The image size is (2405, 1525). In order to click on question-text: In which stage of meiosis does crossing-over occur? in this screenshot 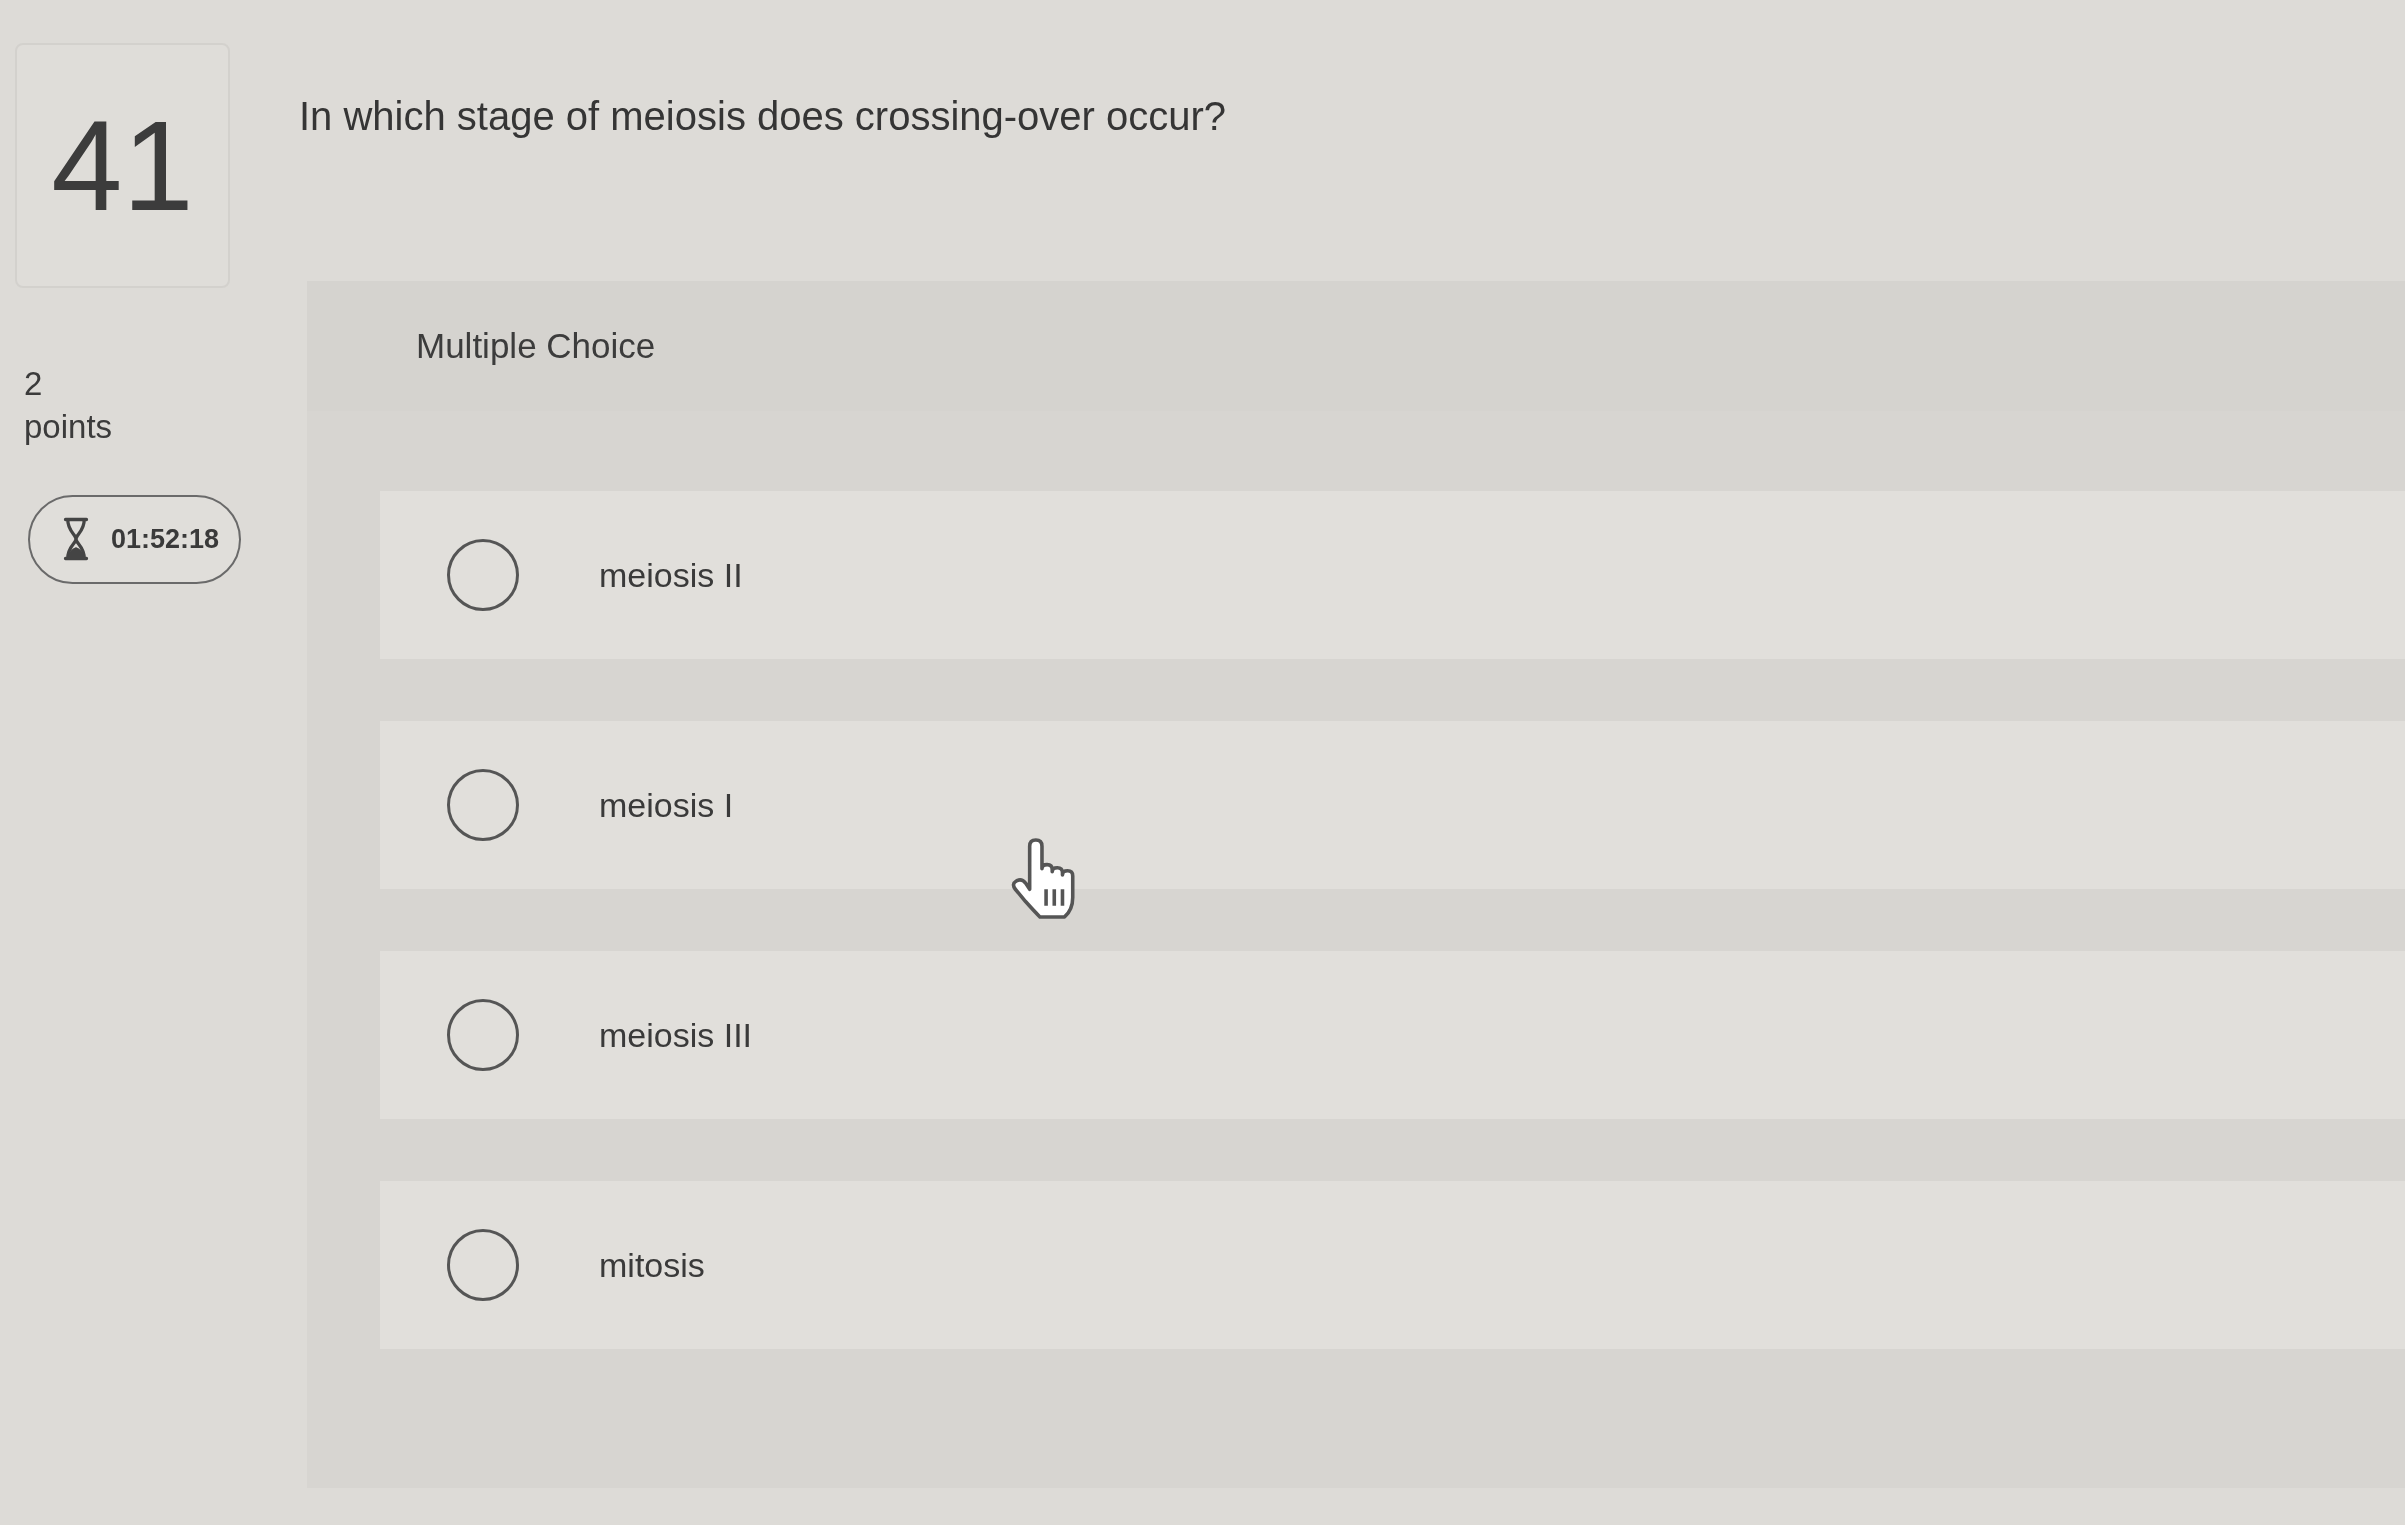, I will do `click(763, 116)`.